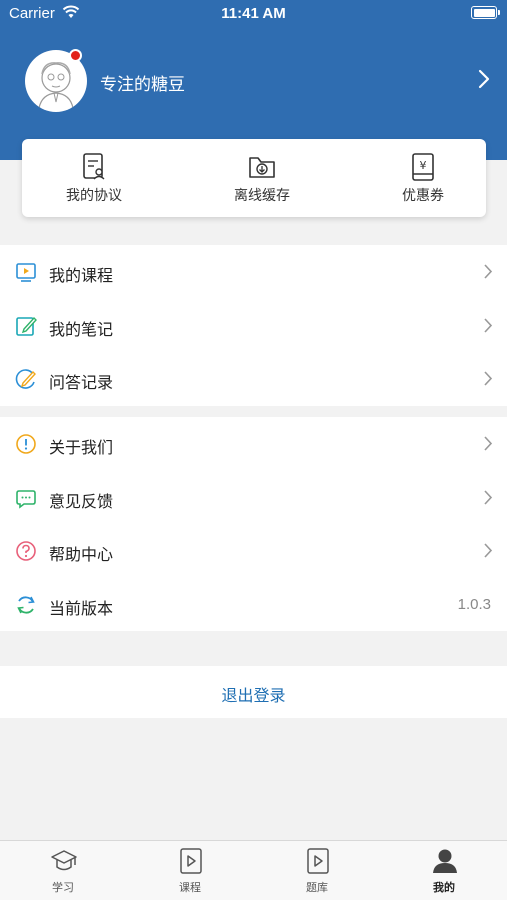  Describe the element at coordinates (81, 383) in the screenshot. I see `menu-item-label: 问答记录` at that location.